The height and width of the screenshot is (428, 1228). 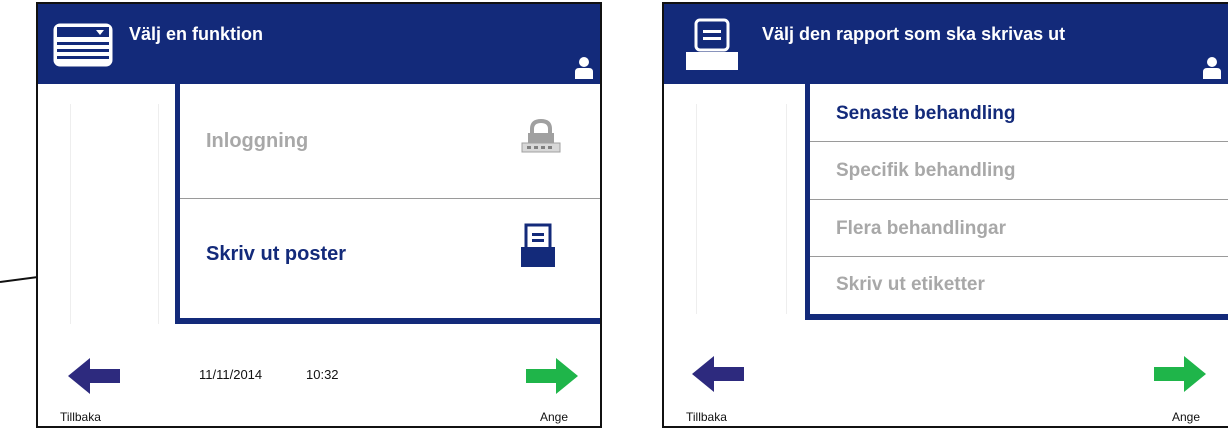 I want to click on menu-item-specific-treatment: Specifik behandling, so click(x=1019, y=170).